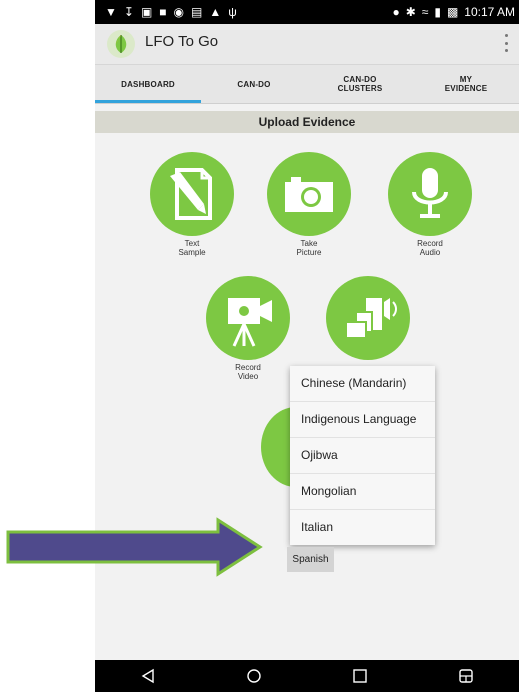  Describe the element at coordinates (171, 12) in the screenshot. I see `notification-icons: ▼ ↧ ▣ ■ ◉ ▤ ▲ ψ` at that location.